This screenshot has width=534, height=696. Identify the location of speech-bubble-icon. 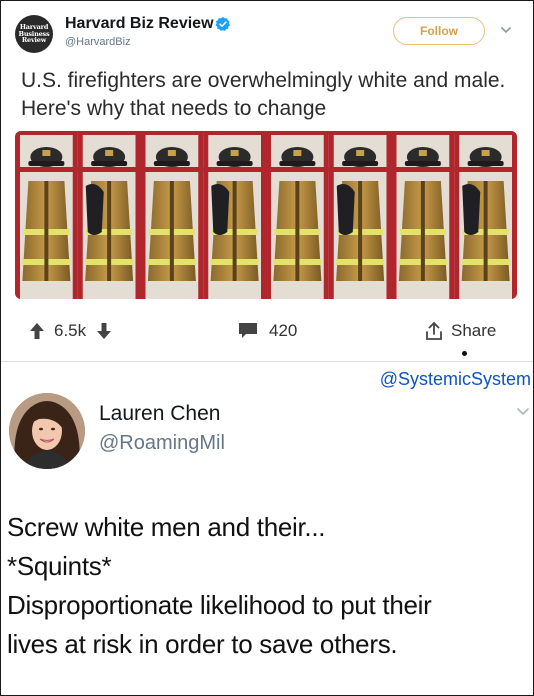
(248, 330).